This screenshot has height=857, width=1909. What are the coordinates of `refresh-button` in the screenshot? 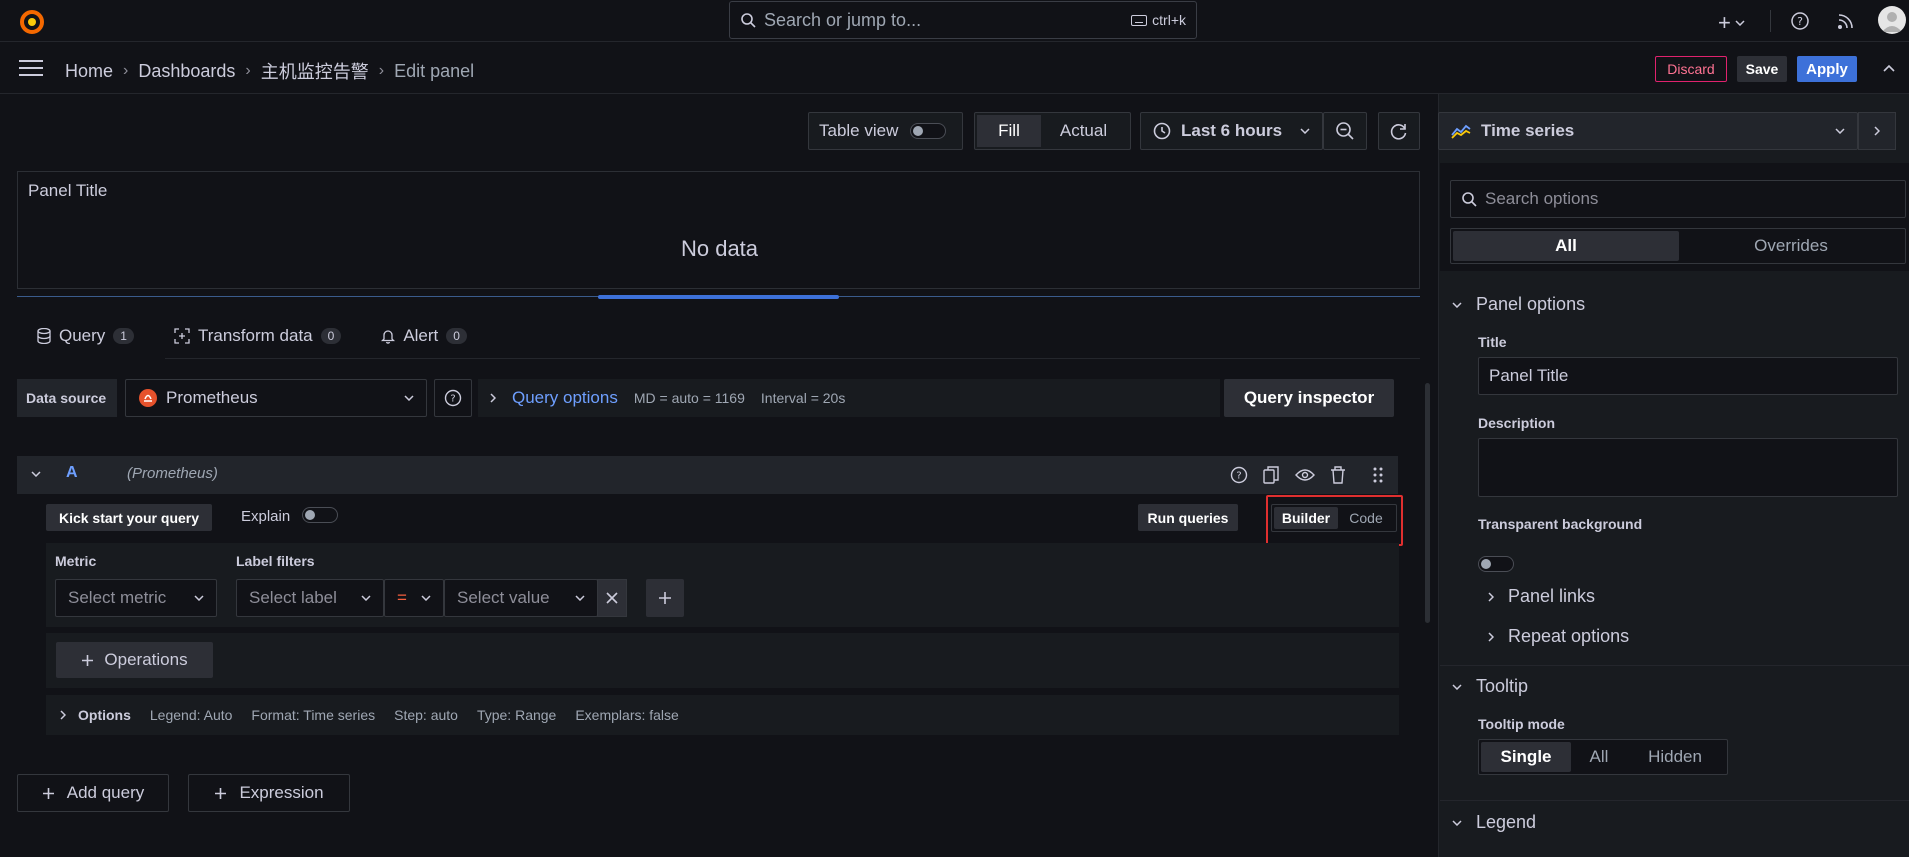 It's located at (1399, 131).